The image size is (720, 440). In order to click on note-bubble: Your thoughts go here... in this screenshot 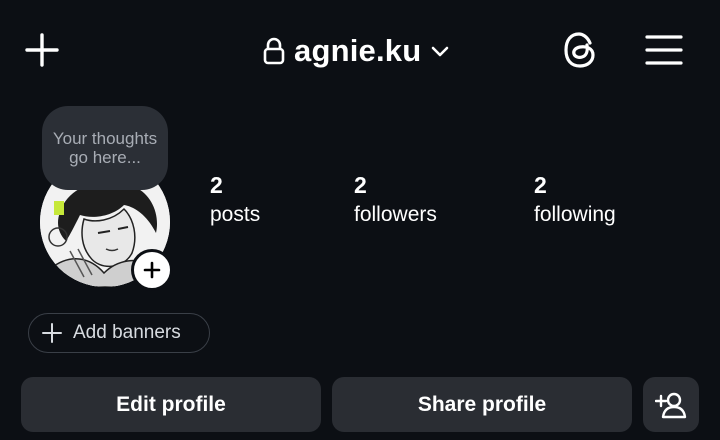, I will do `click(105, 148)`.